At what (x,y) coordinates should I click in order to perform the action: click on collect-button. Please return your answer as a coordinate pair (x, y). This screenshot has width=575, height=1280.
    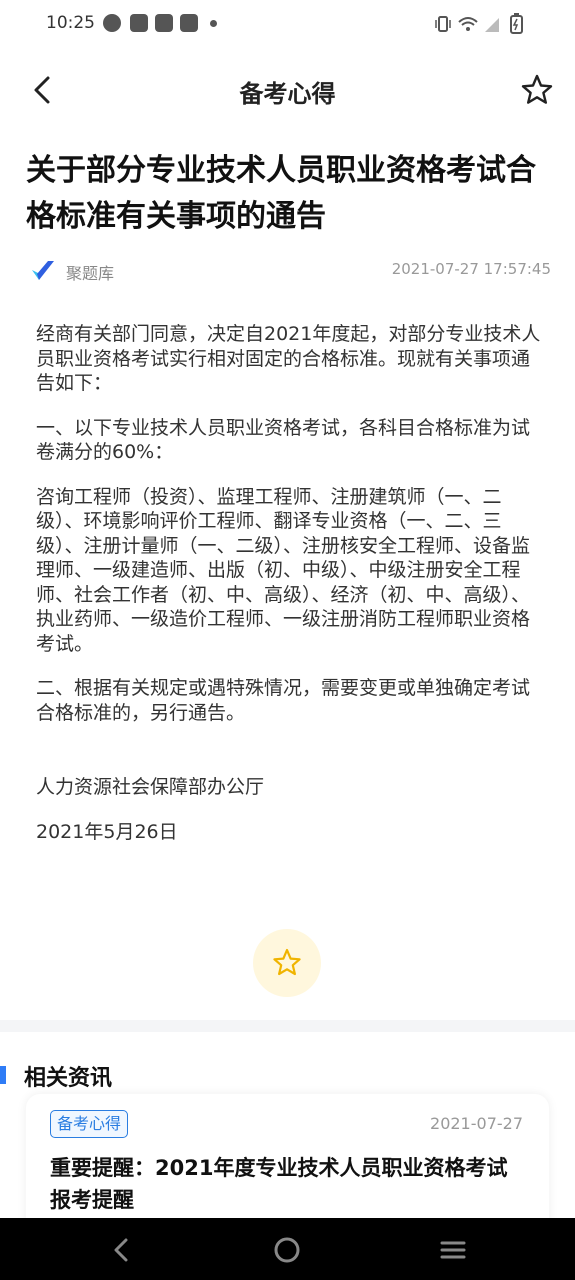
    Looking at the image, I should click on (287, 963).